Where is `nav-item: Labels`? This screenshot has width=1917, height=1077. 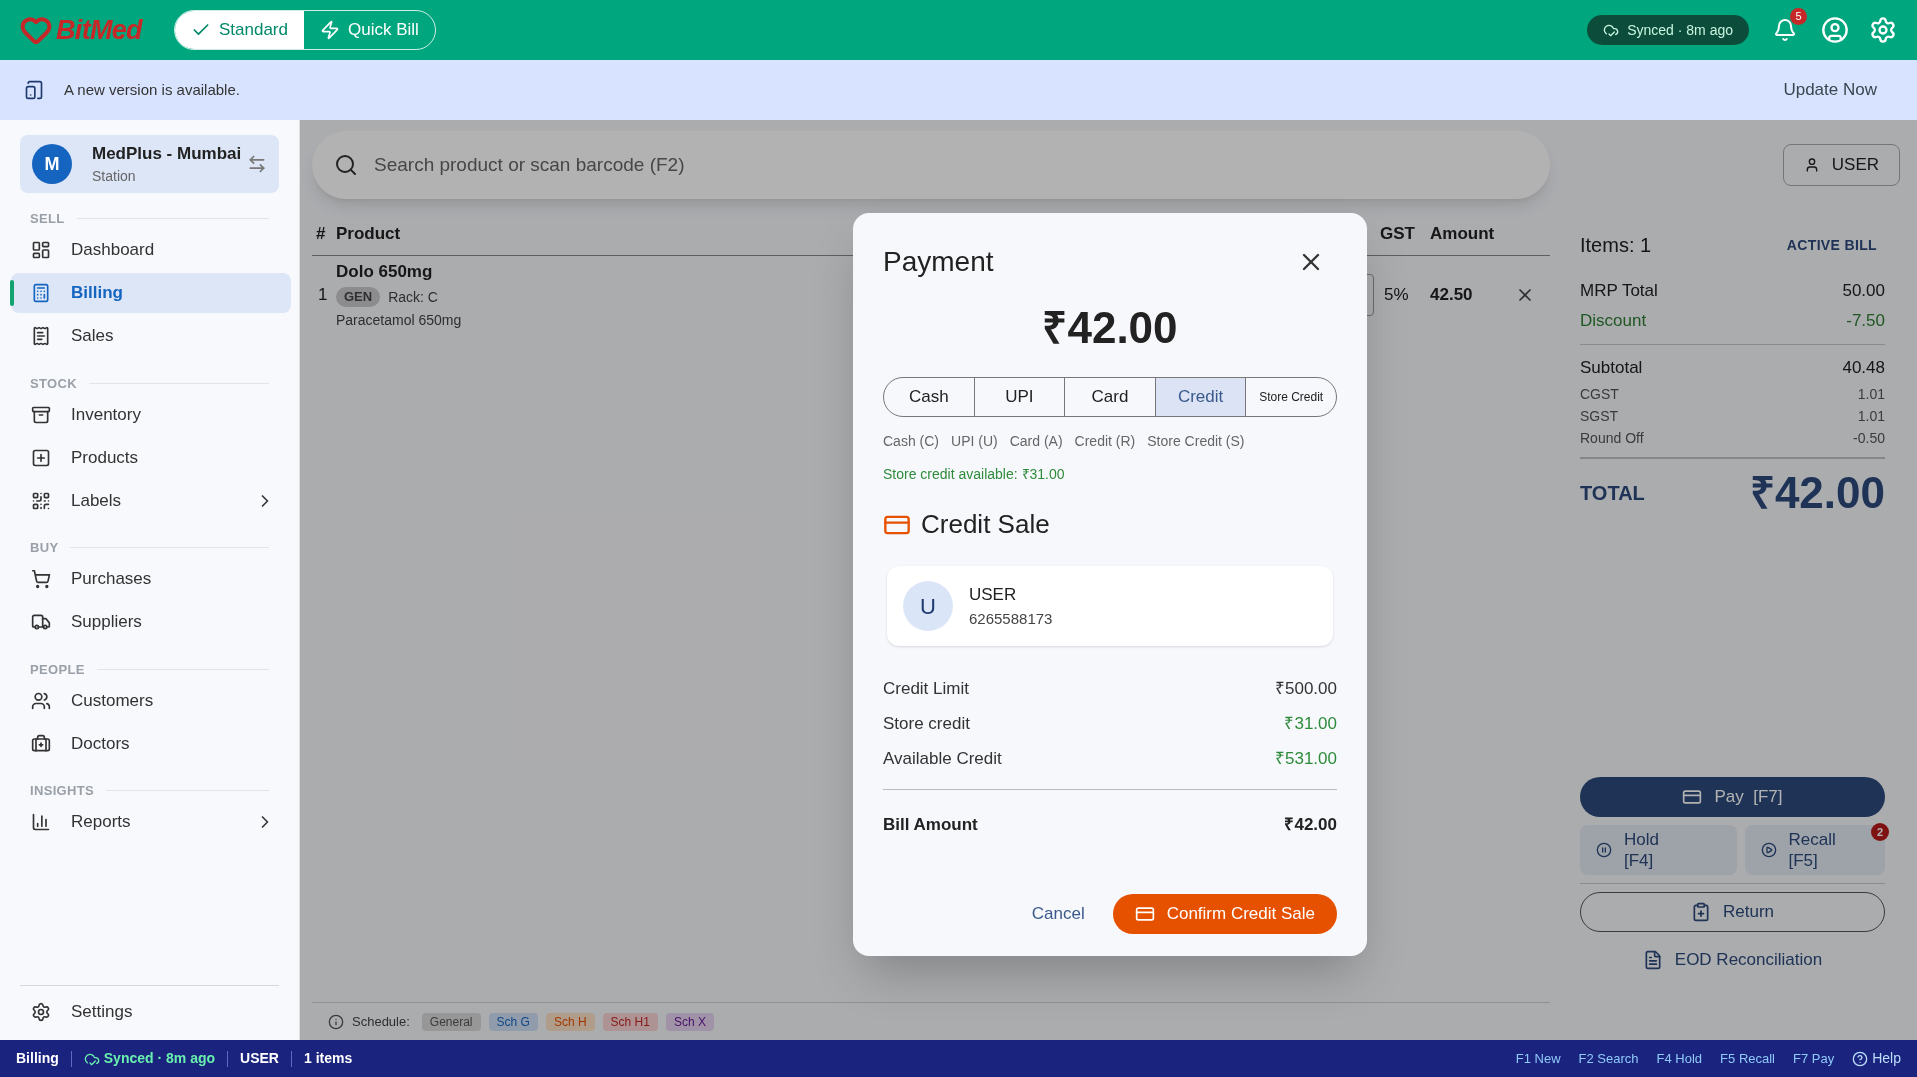
nav-item: Labels is located at coordinates (151, 500).